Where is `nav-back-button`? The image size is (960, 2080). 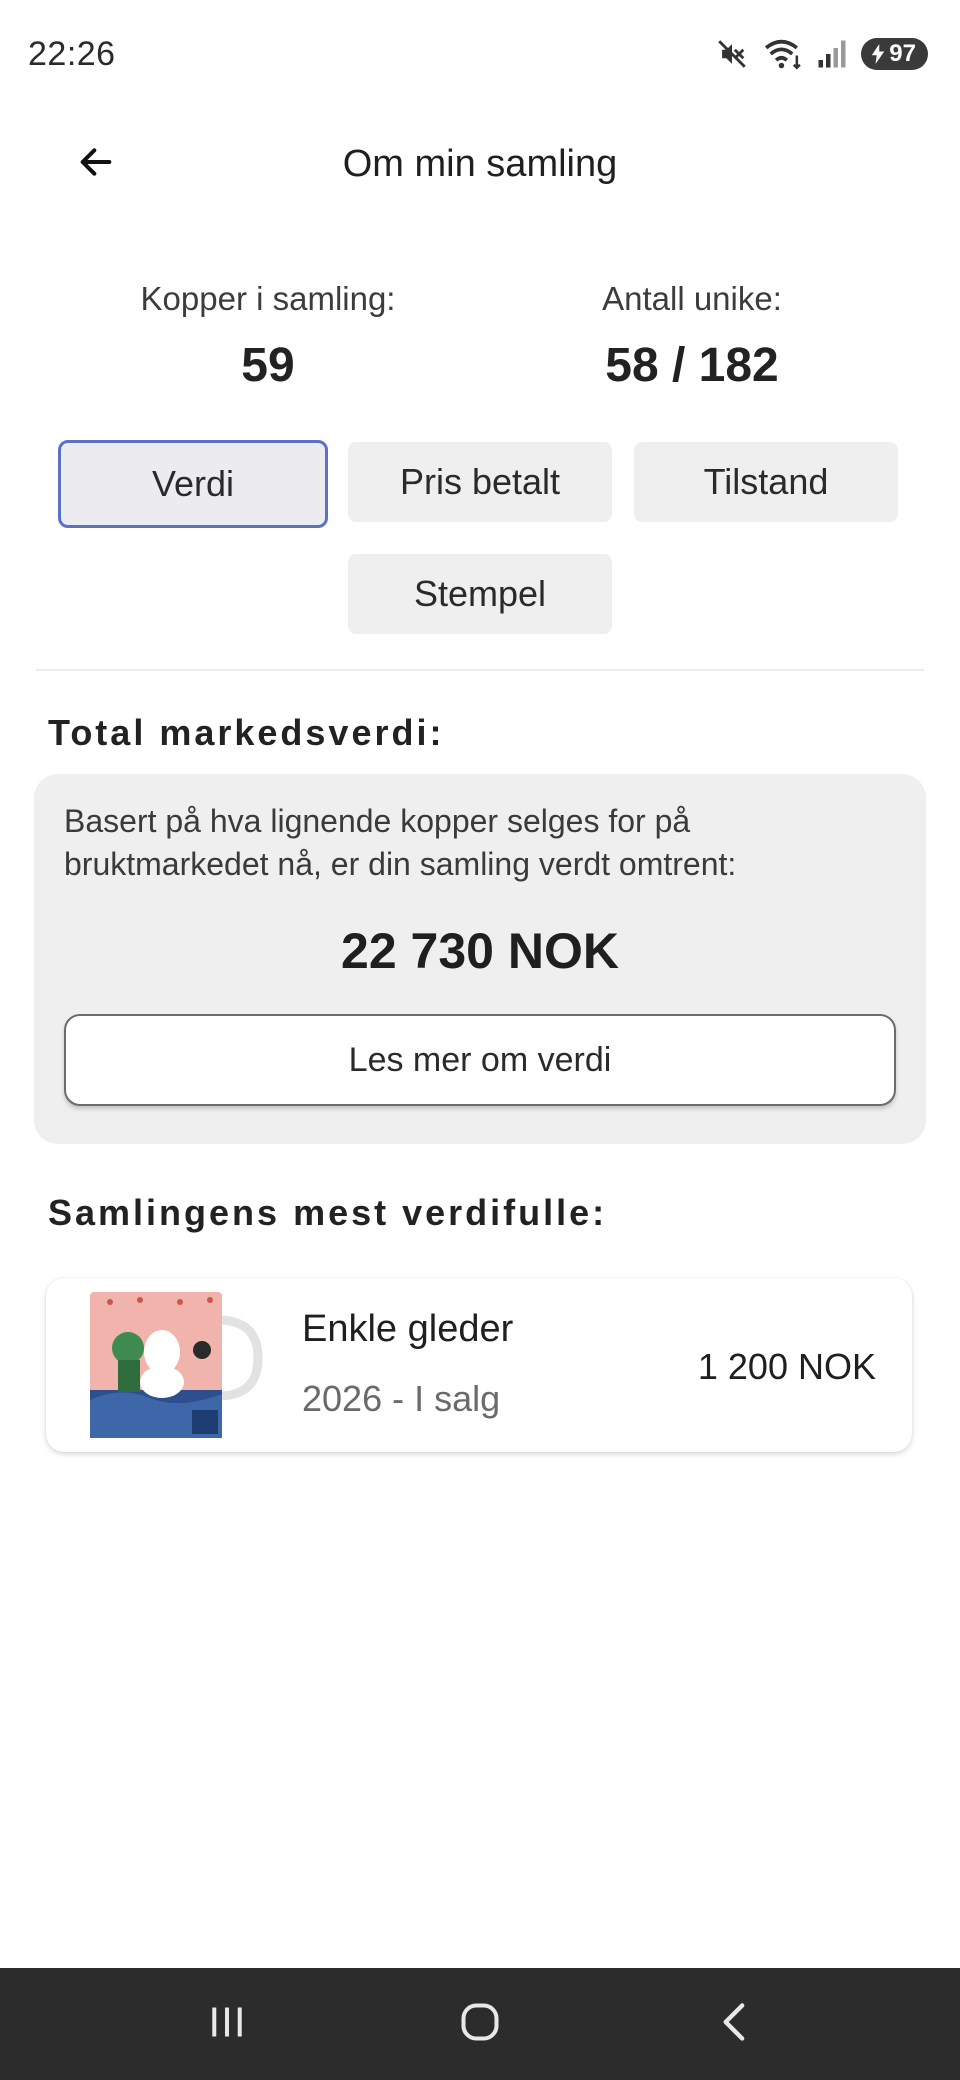
nav-back-button is located at coordinates (733, 2024).